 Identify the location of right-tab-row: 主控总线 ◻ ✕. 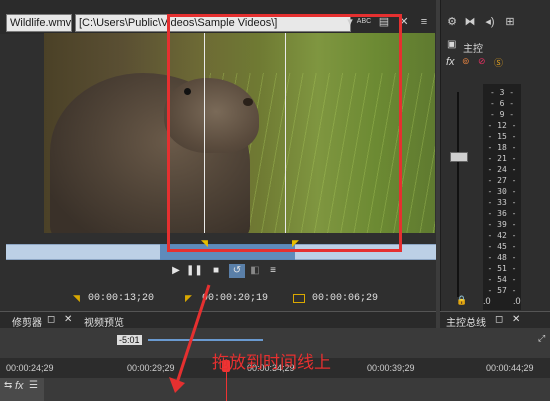
(495, 320).